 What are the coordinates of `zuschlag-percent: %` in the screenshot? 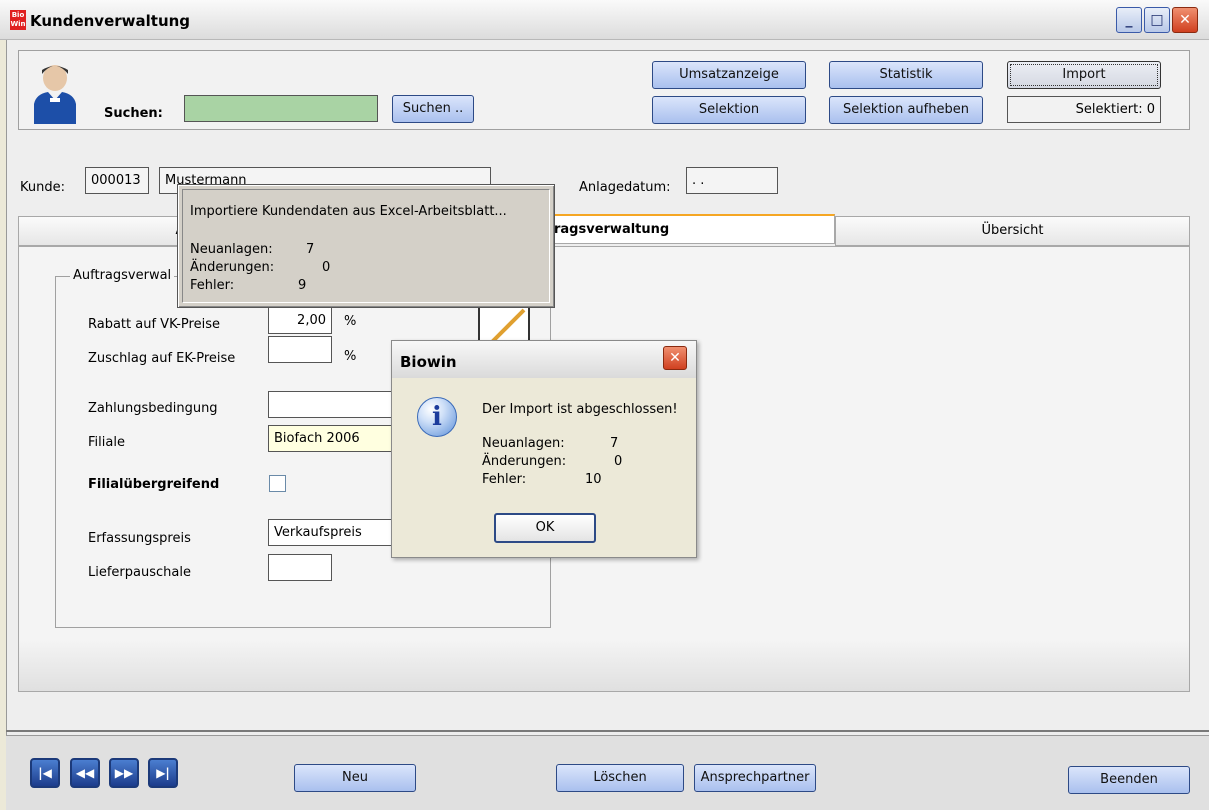 It's located at (350, 356).